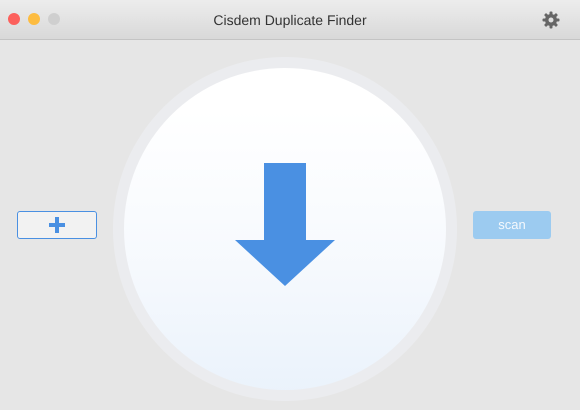 The height and width of the screenshot is (410, 580). Describe the element at coordinates (285, 224) in the screenshot. I see `down-arrow-icon` at that location.